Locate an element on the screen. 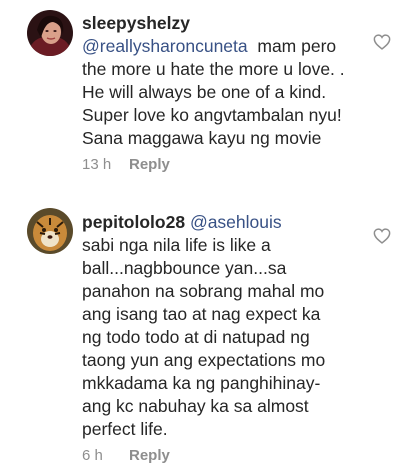 This screenshot has width=400, height=465. comment-text-line: the more u hate the more u love. . is located at coordinates (213, 69).